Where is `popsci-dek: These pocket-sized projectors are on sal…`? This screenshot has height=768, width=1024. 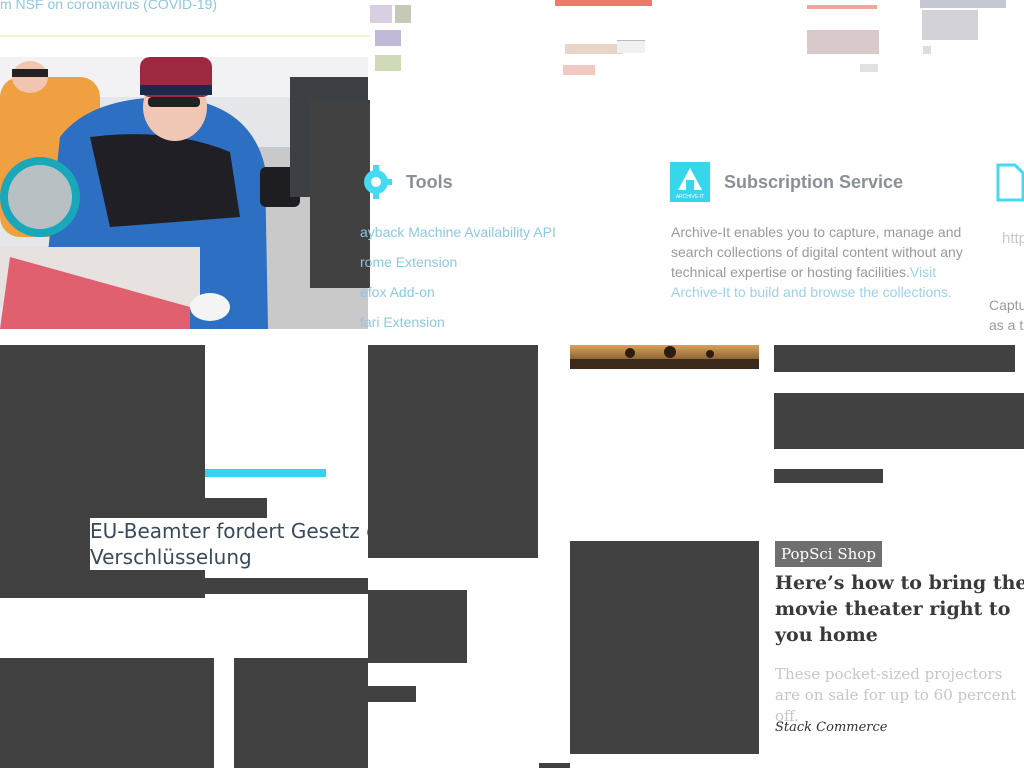
popsci-dek: These pocket-sized projectors are on sal… is located at coordinates (896, 695).